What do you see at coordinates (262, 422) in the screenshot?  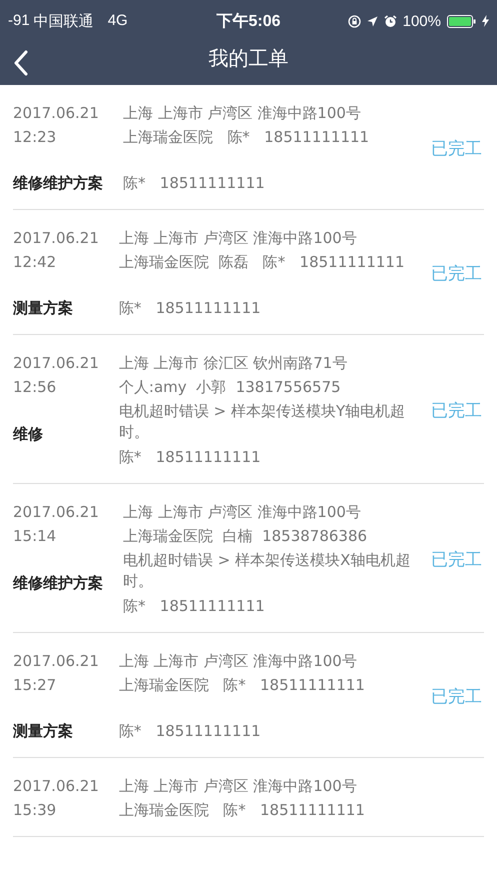 I see `fault-description: 电机超时错误 > 样本架传送模块Y轴电机超时。` at bounding box center [262, 422].